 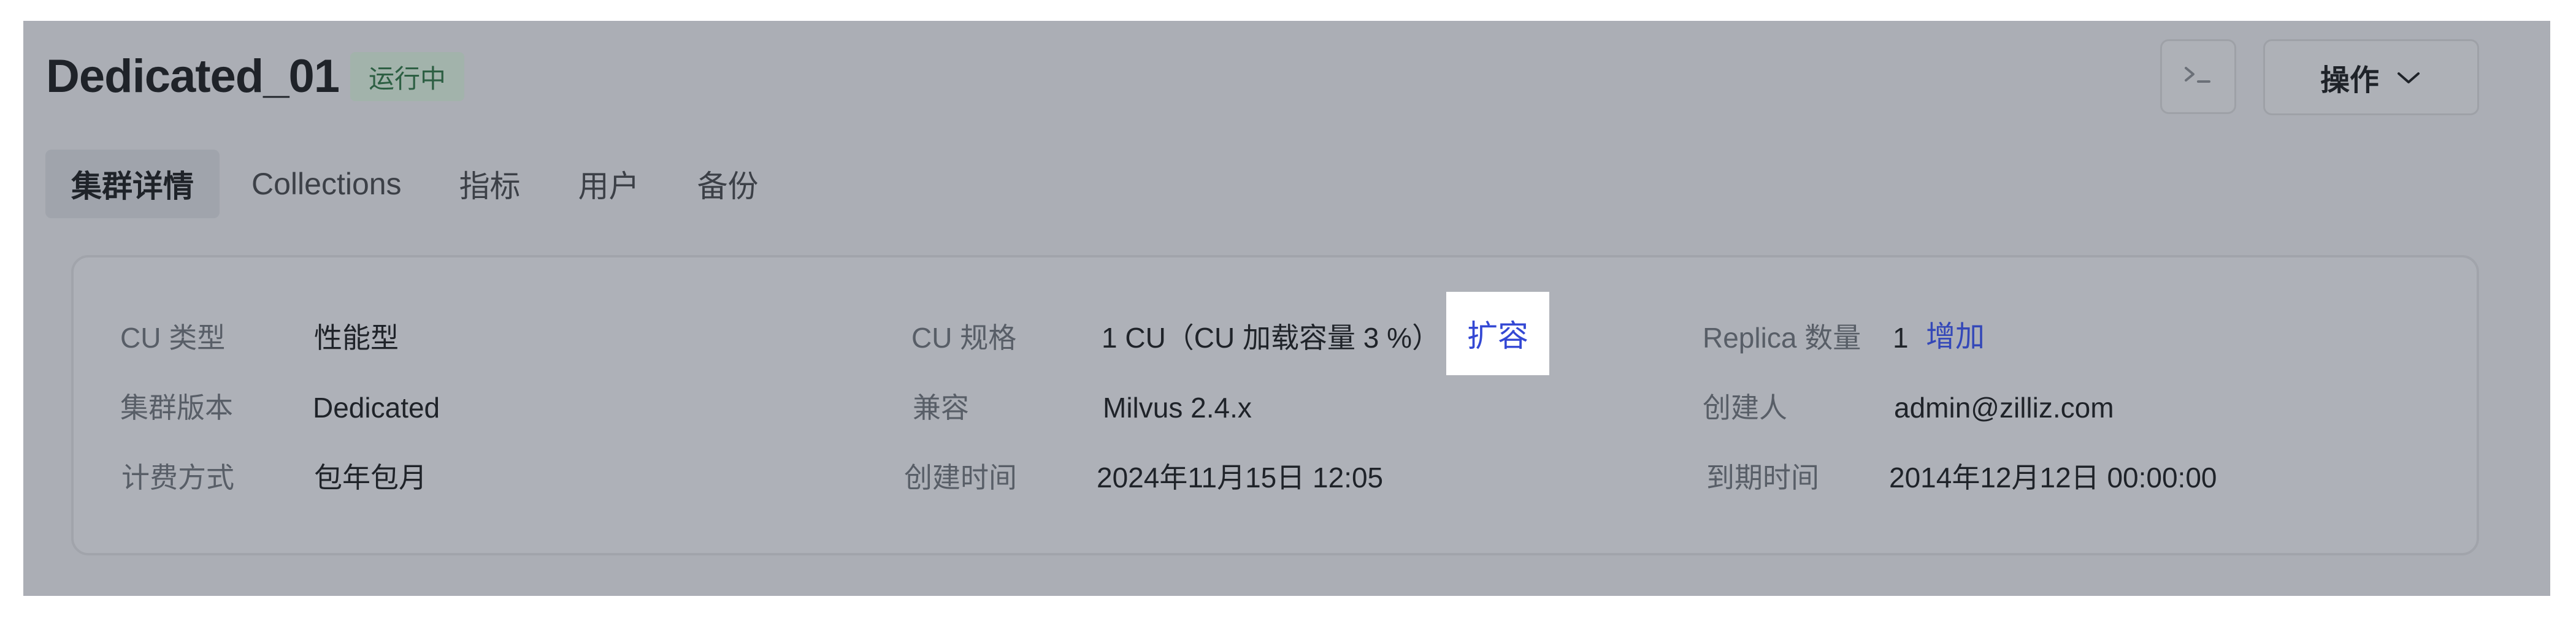 What do you see at coordinates (177, 478) in the screenshot?
I see `billing-label: 计费方式` at bounding box center [177, 478].